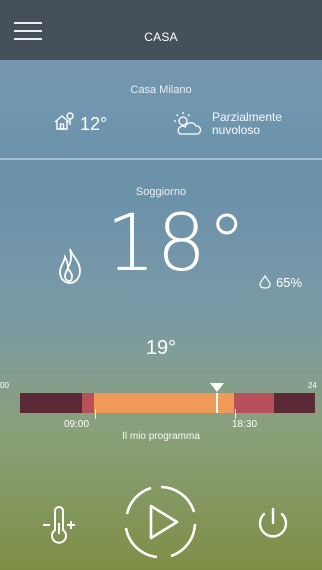  I want to click on program-name: Il mio programma, so click(161, 436).